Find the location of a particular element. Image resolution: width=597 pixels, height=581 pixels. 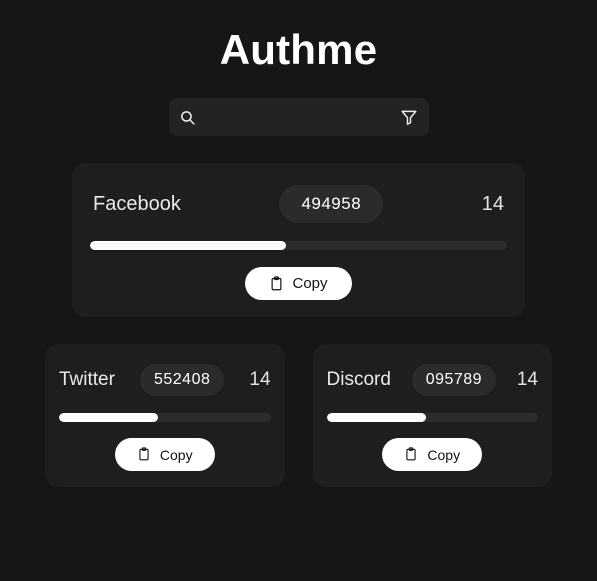

search-input is located at coordinates (298, 117).